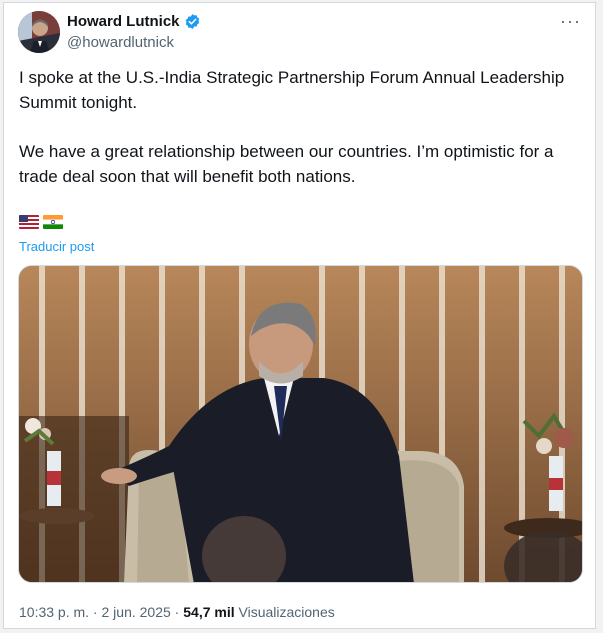  I want to click on author-display-name: Howard Lutnick, so click(123, 21).